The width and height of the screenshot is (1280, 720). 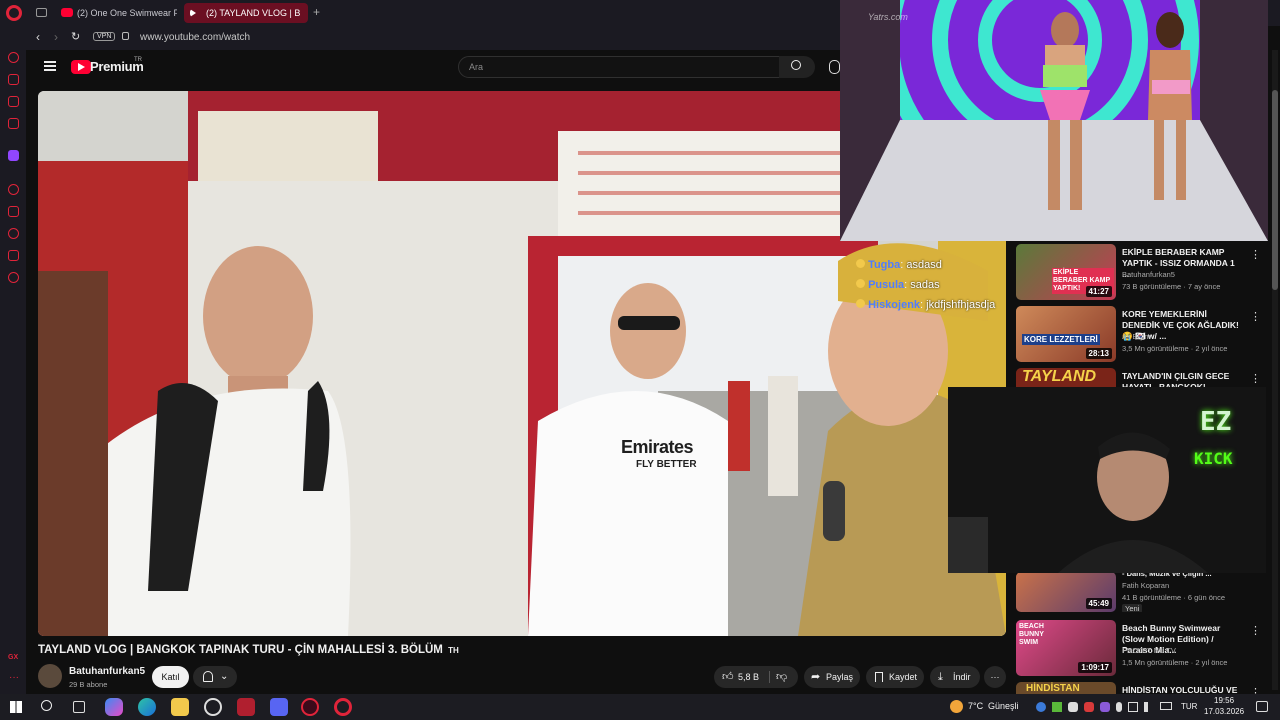 What do you see at coordinates (104, 36) in the screenshot?
I see `vpn-badge: VPN` at bounding box center [104, 36].